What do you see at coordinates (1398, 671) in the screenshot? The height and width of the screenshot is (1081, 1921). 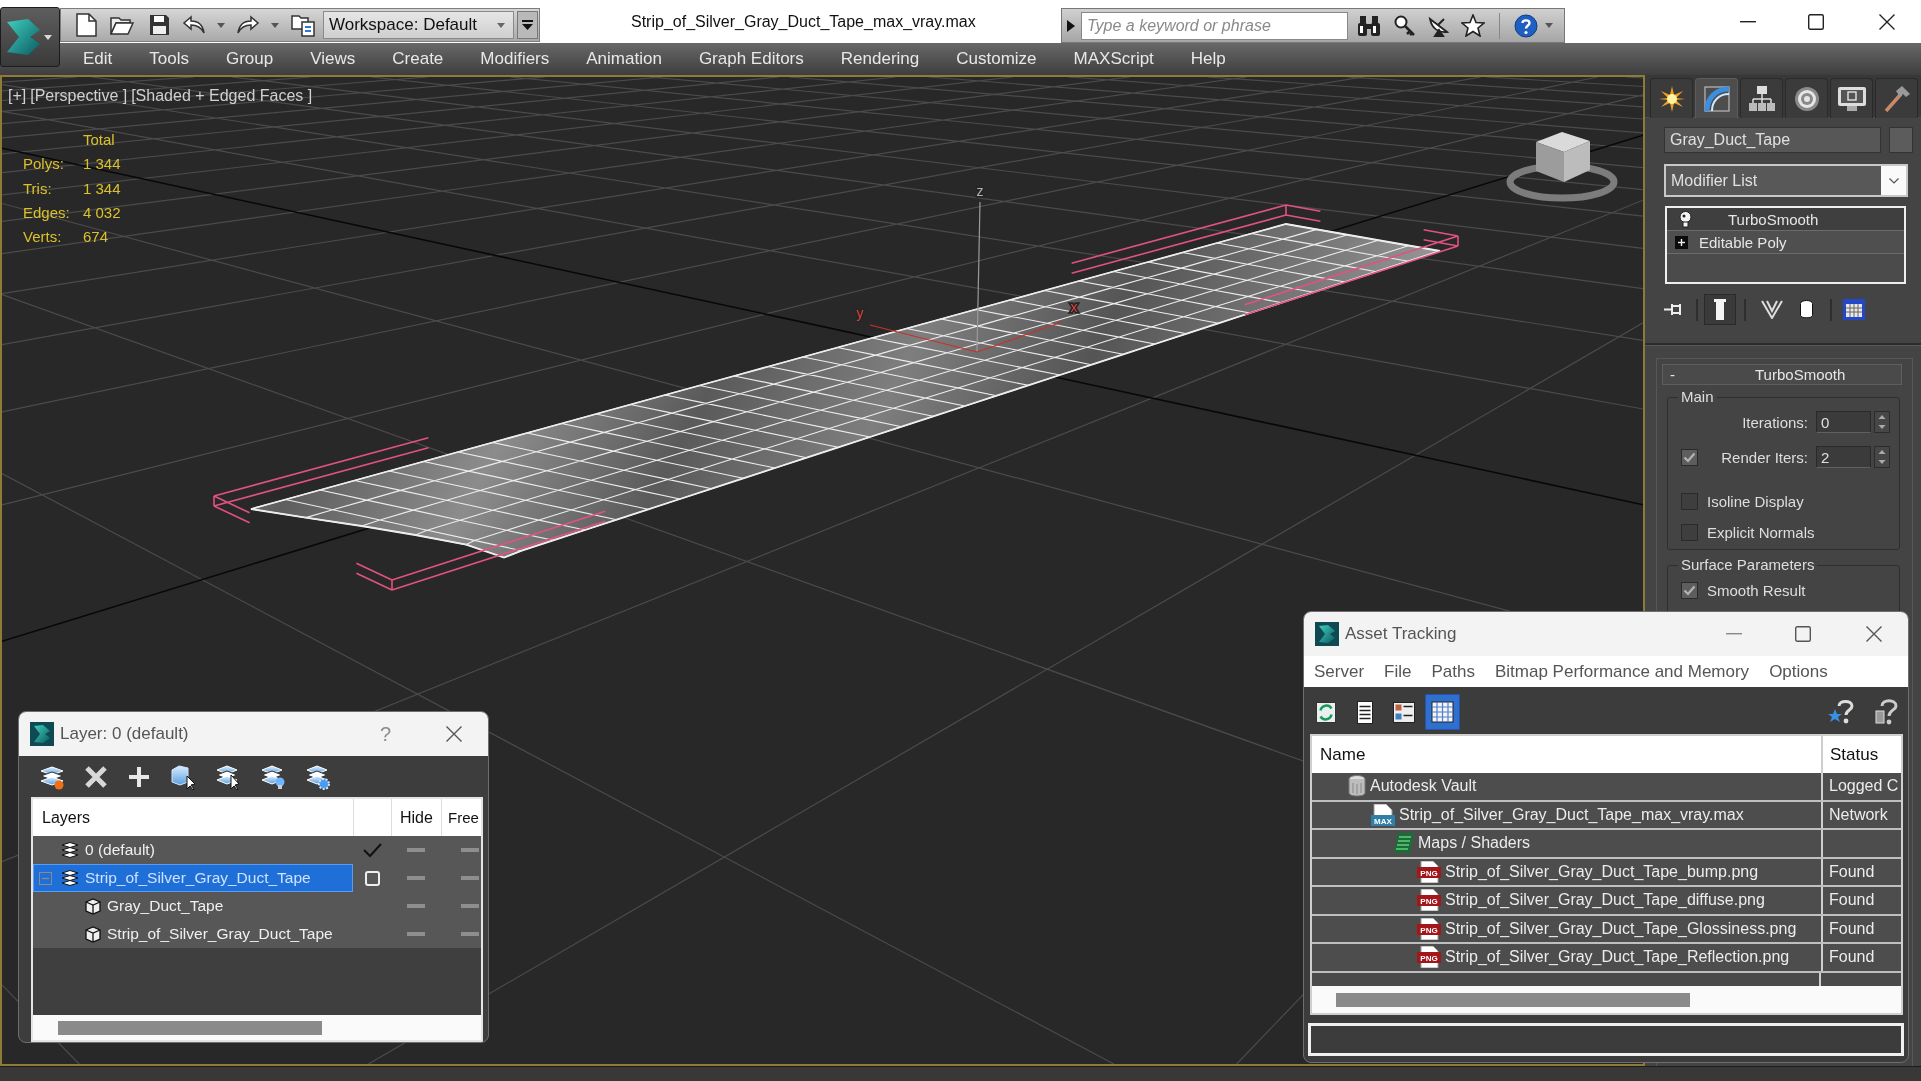 I see `menu-item: File` at bounding box center [1398, 671].